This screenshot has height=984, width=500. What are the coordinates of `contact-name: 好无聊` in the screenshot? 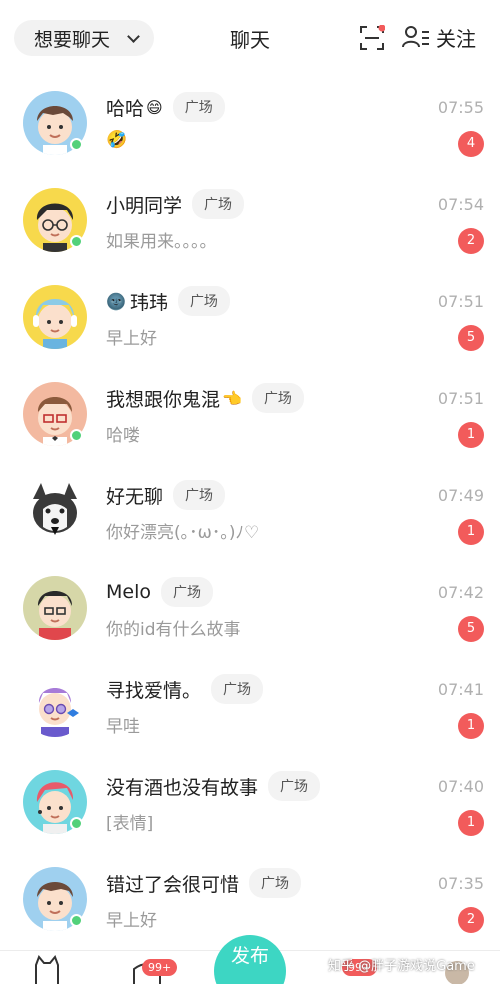 It's located at (135, 496).